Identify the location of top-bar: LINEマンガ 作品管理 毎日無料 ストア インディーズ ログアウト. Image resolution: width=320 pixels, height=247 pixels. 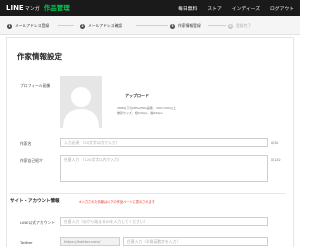
(150, 8).